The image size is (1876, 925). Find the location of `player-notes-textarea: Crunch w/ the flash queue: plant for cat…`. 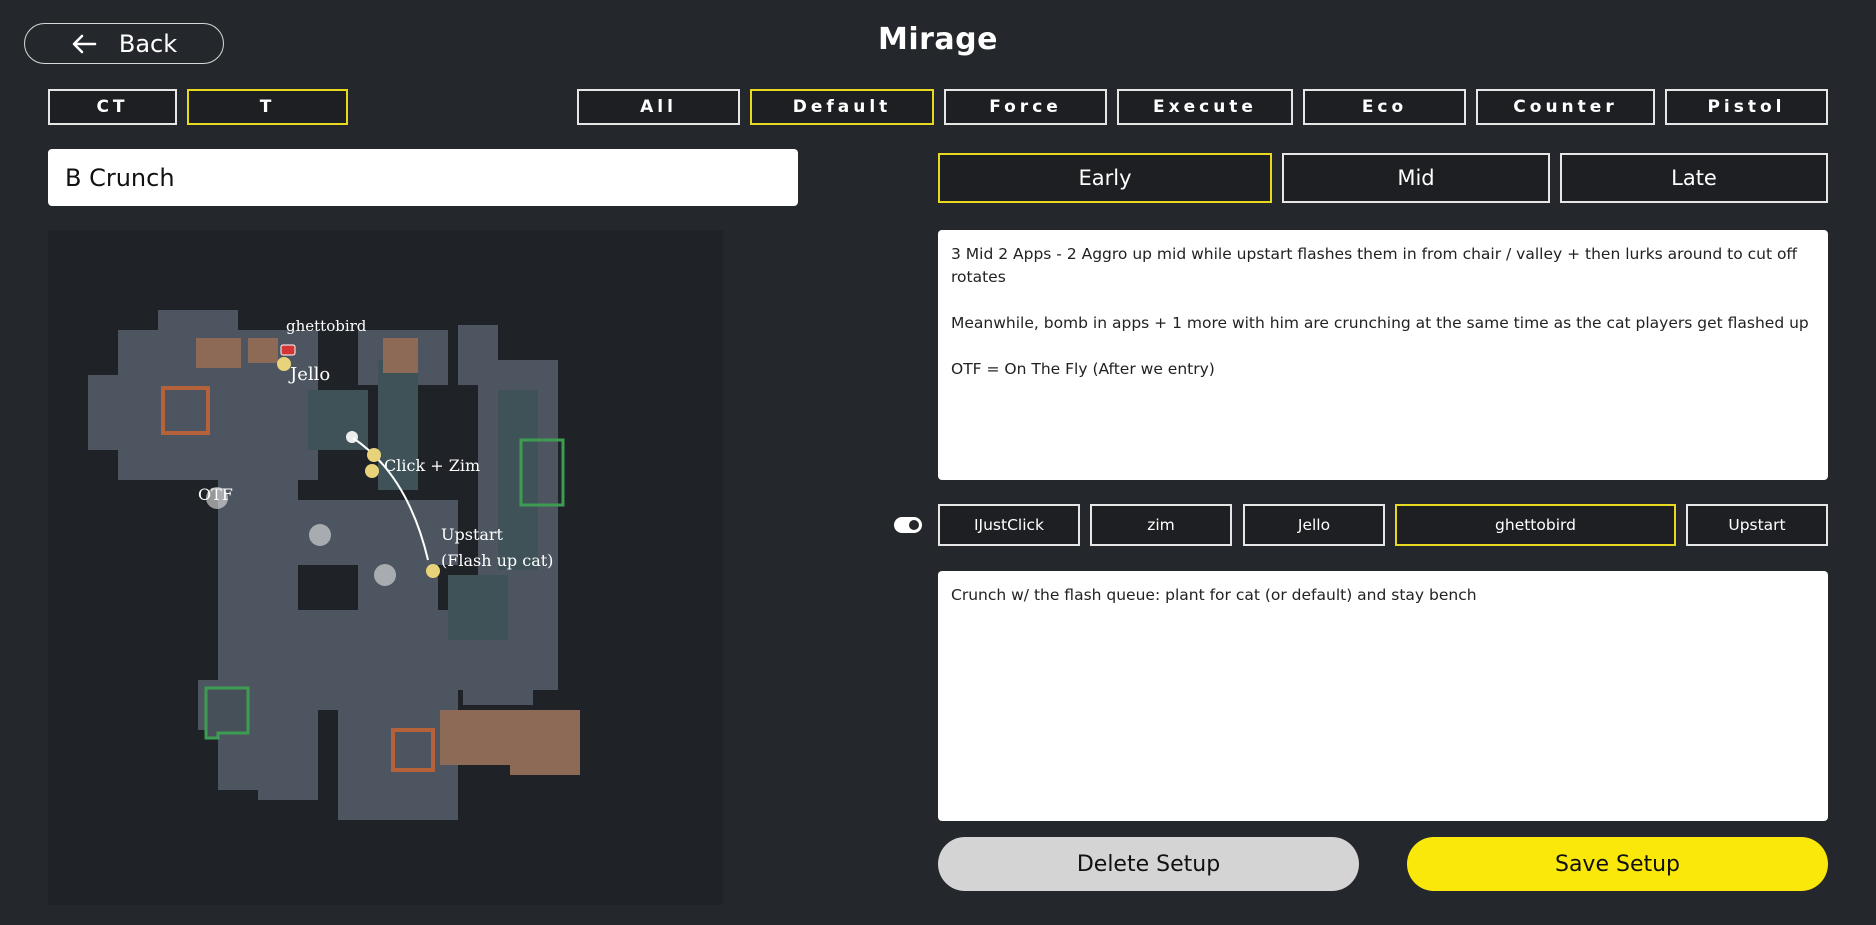

player-notes-textarea: Crunch w/ the flash queue: plant for cat… is located at coordinates (1383, 696).